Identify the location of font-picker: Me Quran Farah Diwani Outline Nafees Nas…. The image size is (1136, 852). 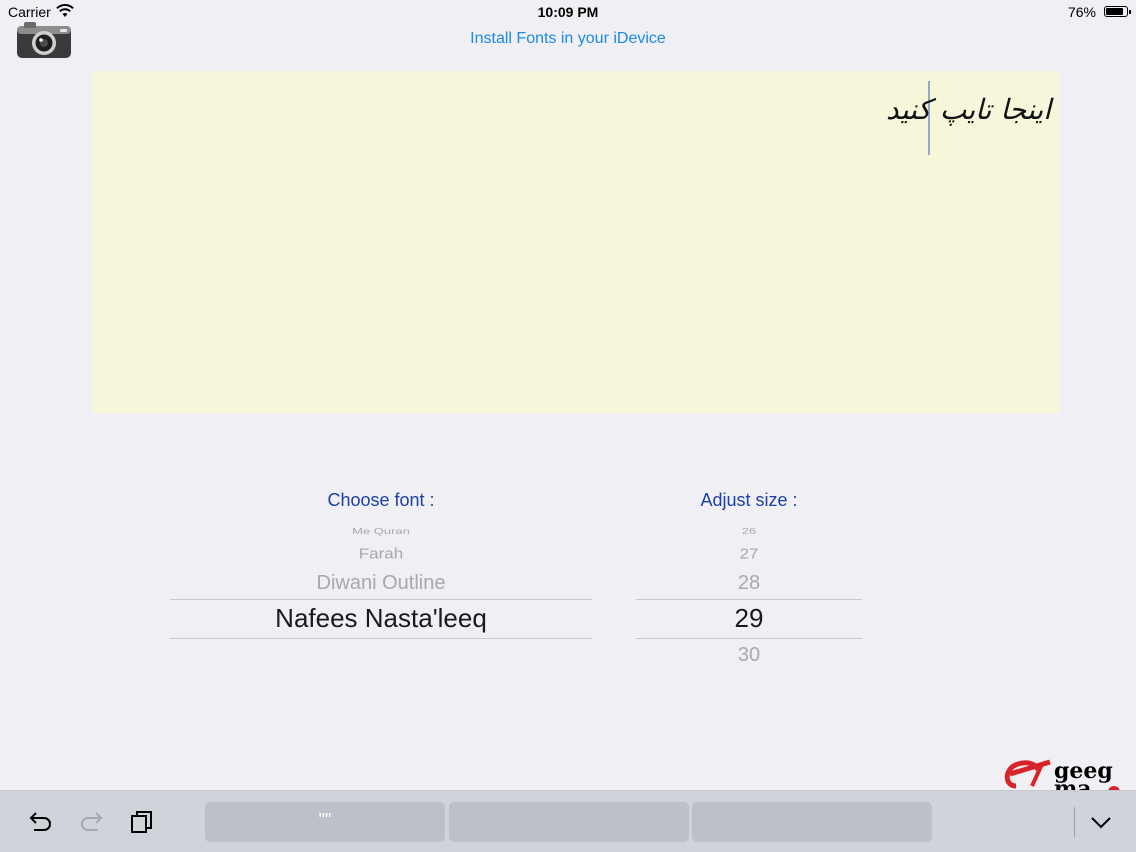
(381, 600).